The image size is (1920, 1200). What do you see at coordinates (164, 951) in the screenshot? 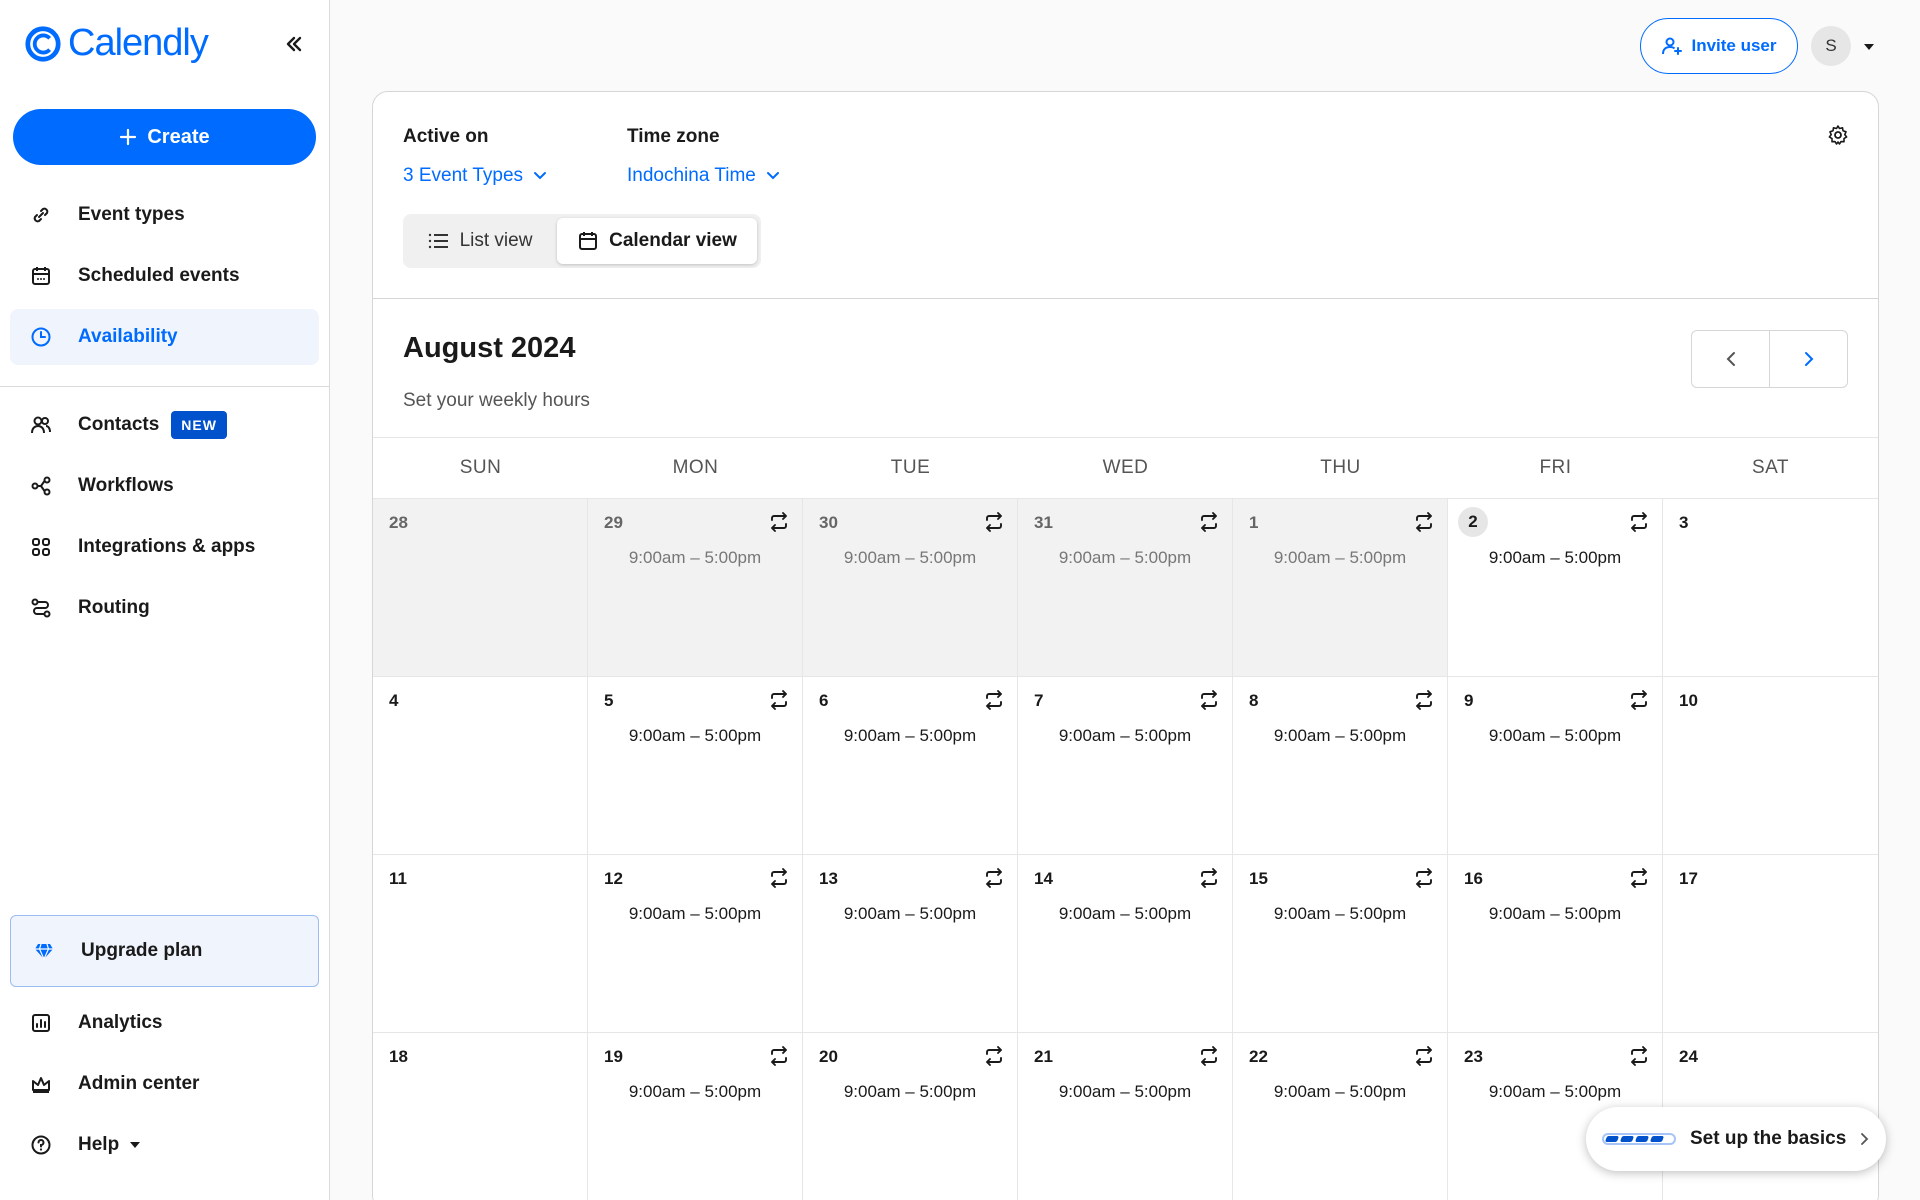
I see `upgrade-plan-button: Upgrade plan` at bounding box center [164, 951].